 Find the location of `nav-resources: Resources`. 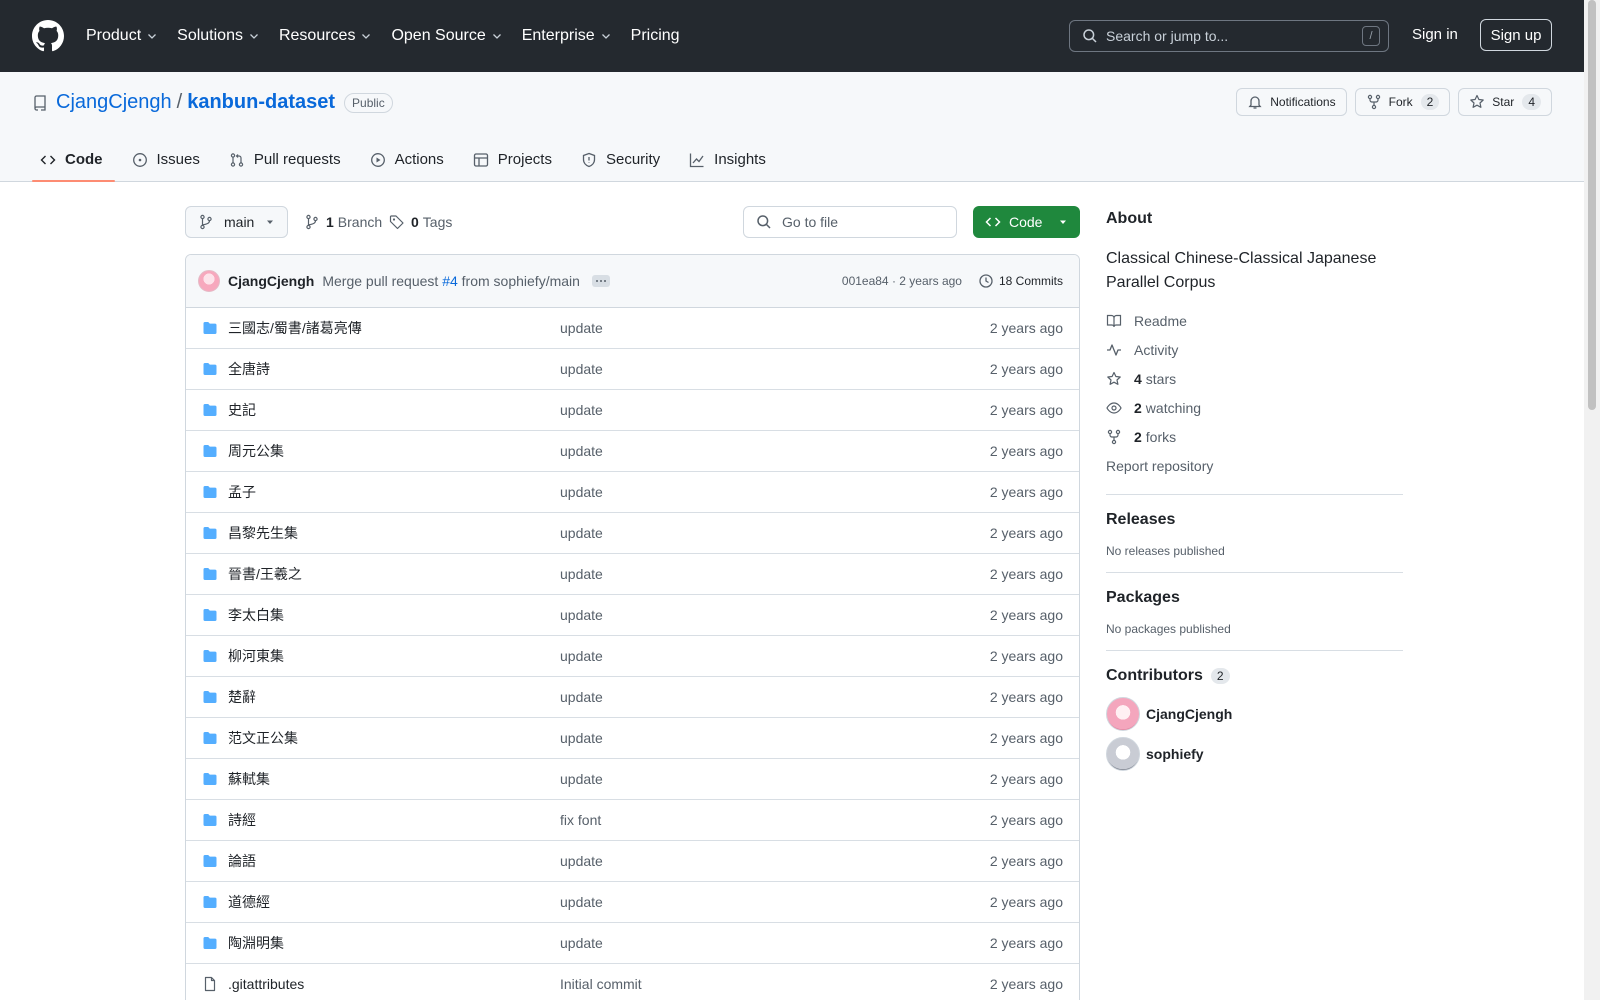

nav-resources: Resources is located at coordinates (325, 36).